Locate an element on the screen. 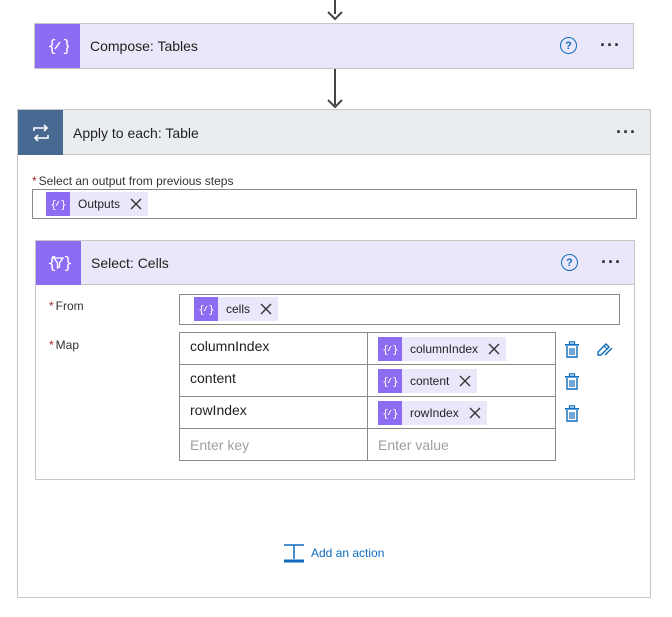 The image size is (672, 617). compose-action-title: Compose: Tables is located at coordinates (144, 46).